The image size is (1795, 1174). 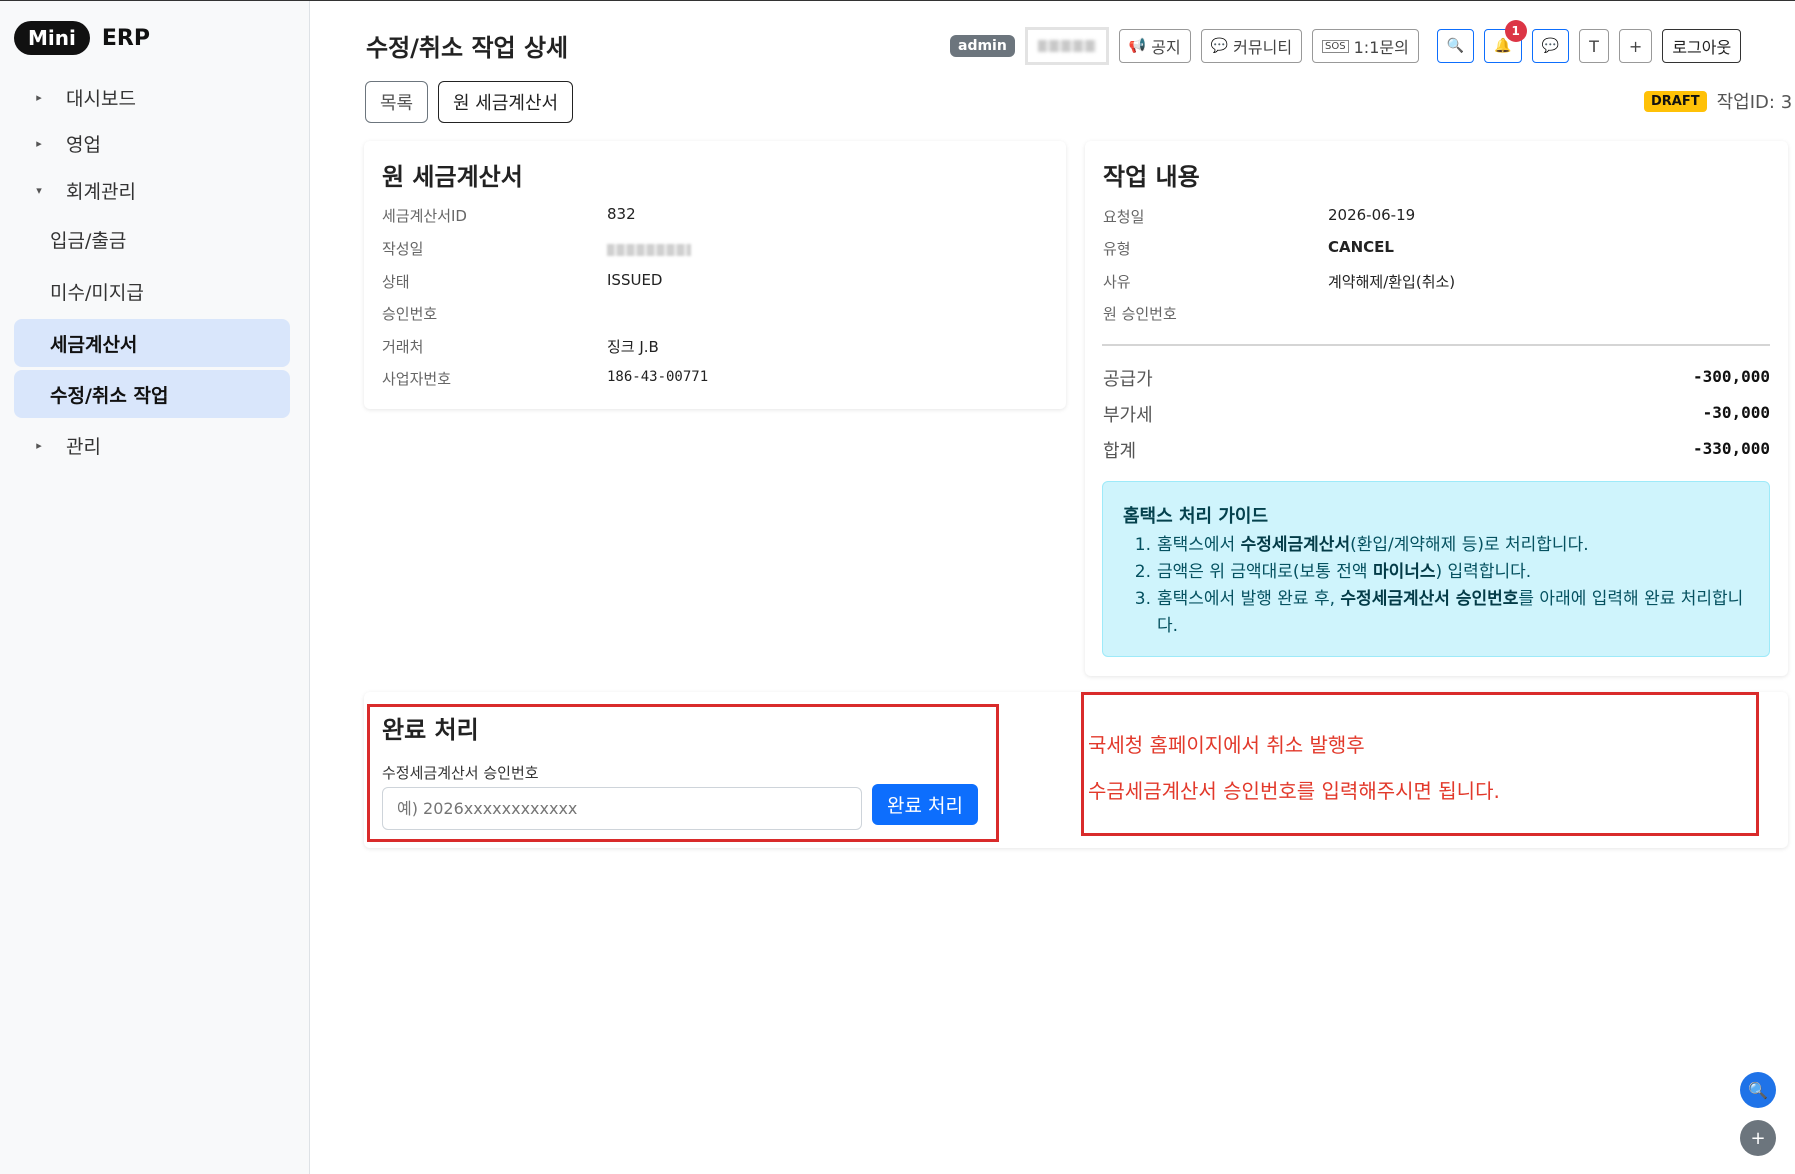 I want to click on total-value: -330,000, so click(x=1731, y=448).